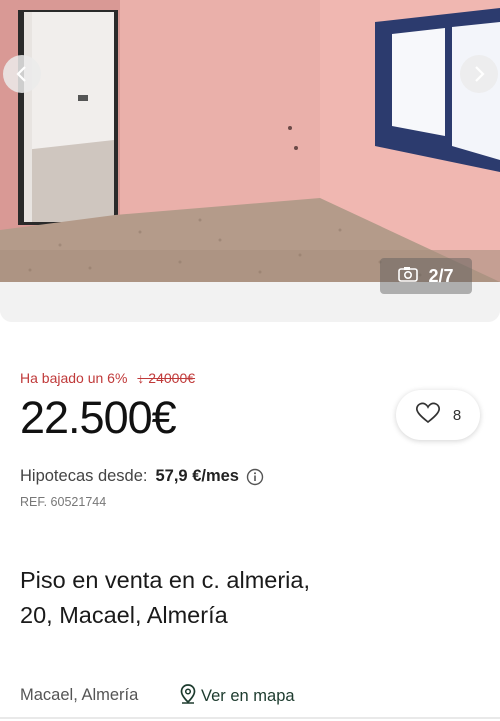 Image resolution: width=500 pixels, height=721 pixels. Describe the element at coordinates (188, 696) in the screenshot. I see `map-pin-icon` at that location.